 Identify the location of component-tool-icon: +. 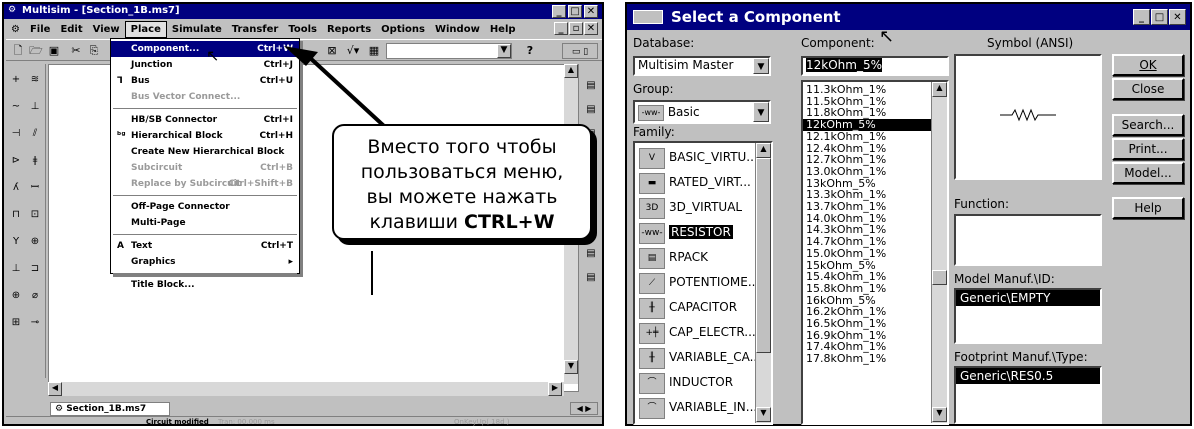
(16, 80).